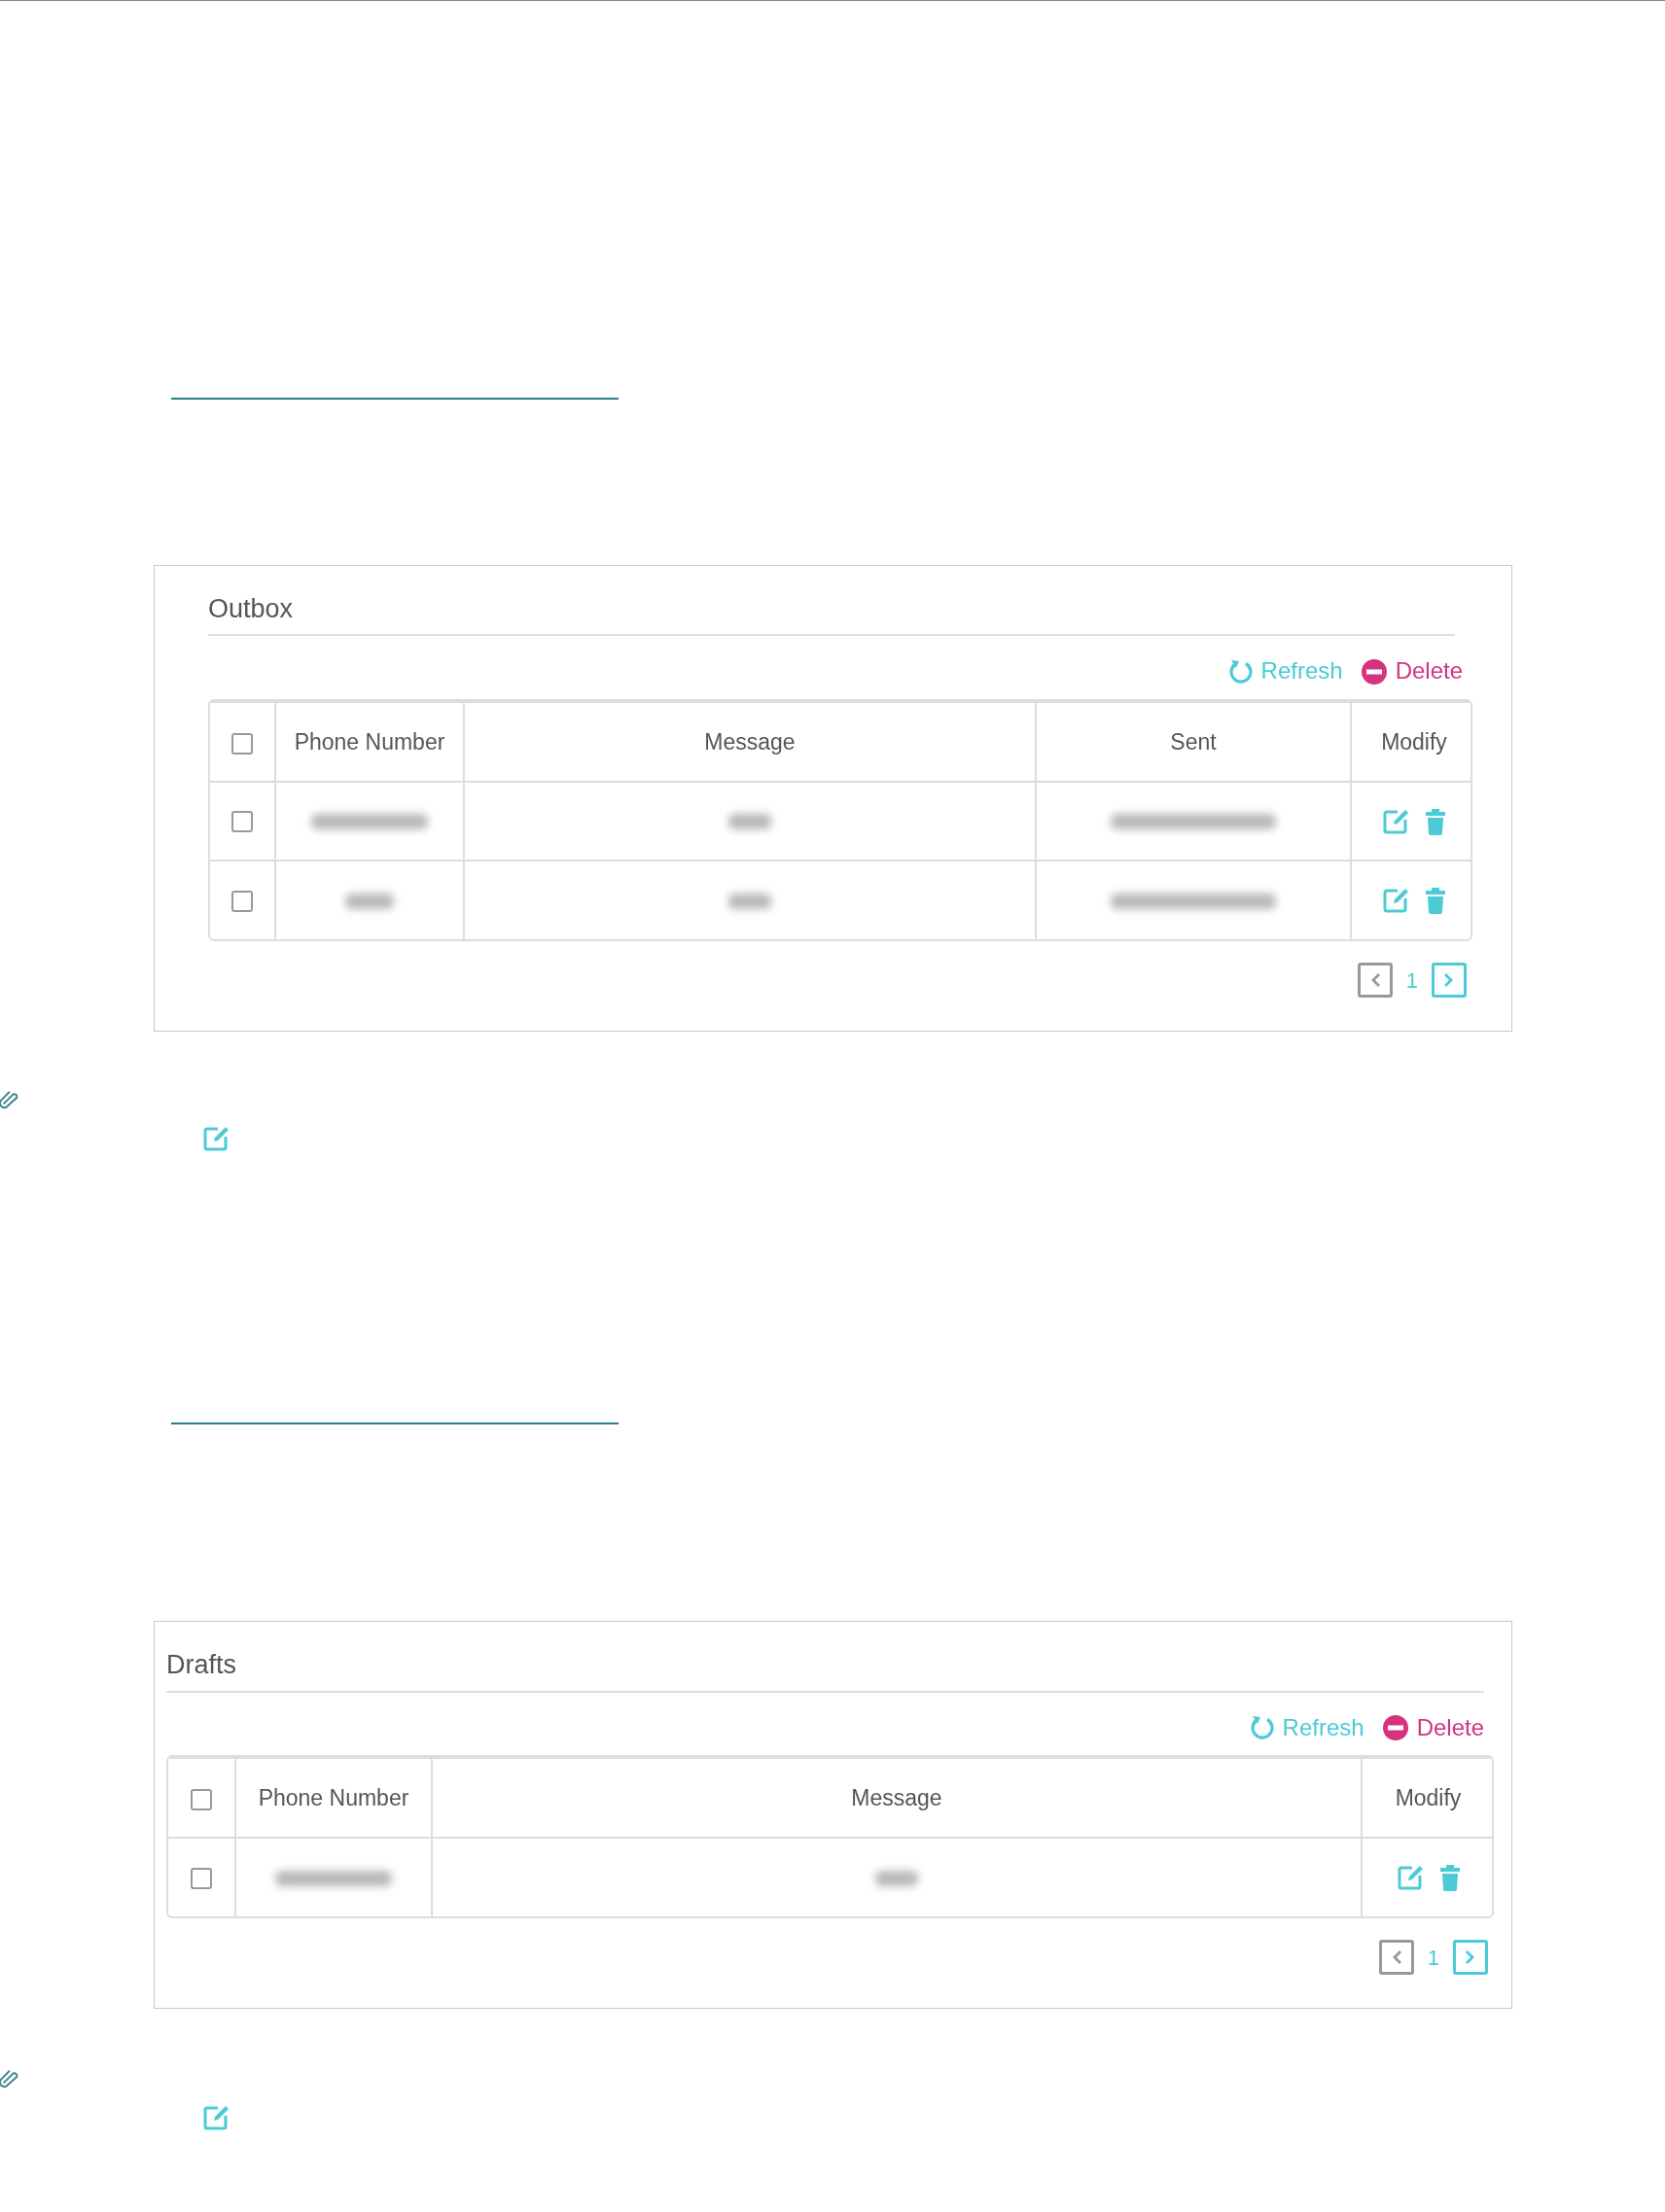  Describe the element at coordinates (201, 1665) in the screenshot. I see `panel-title: Drafts` at that location.